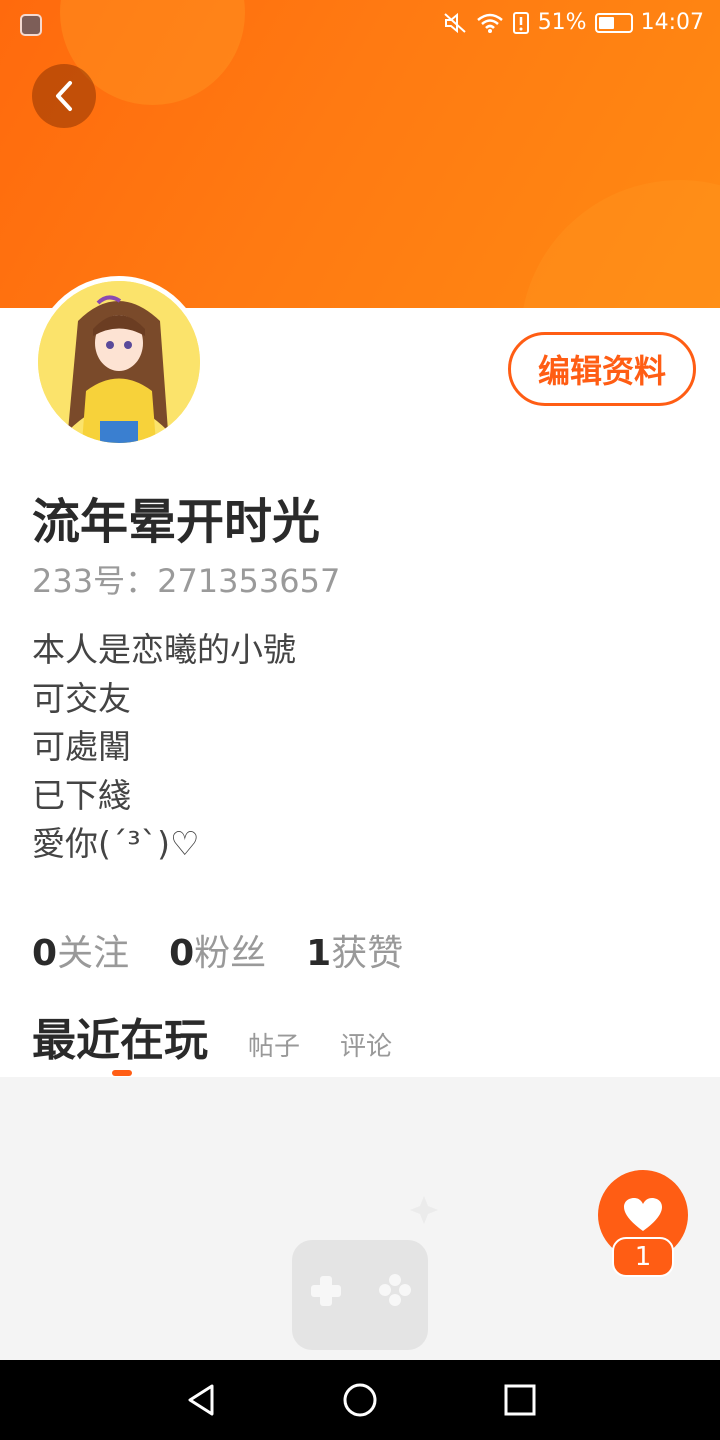 This screenshot has height=1440, width=720. I want to click on tab-recently-played: 最近在玩, so click(120, 1040).